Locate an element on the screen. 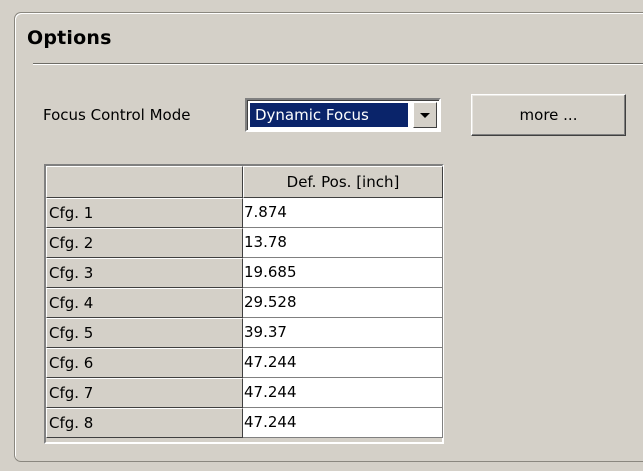  table-row: Cfg. 4 29.528 is located at coordinates (244, 303).